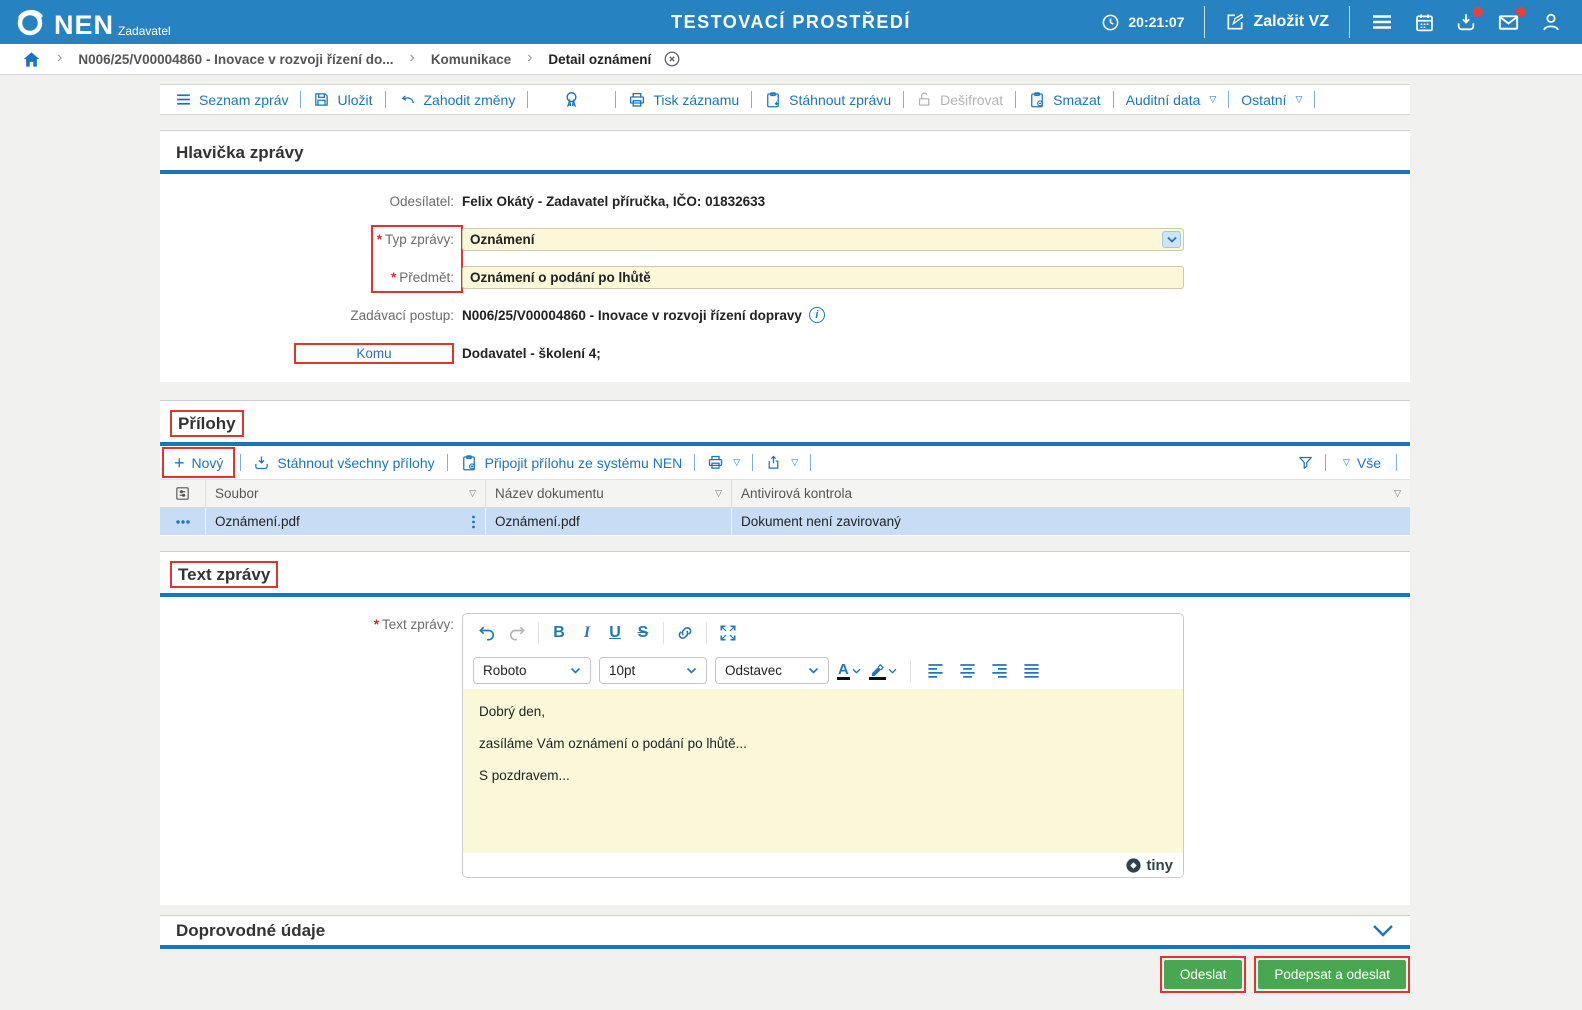 The image size is (1582, 1010). I want to click on nen-logo-icon, so click(30, 22).